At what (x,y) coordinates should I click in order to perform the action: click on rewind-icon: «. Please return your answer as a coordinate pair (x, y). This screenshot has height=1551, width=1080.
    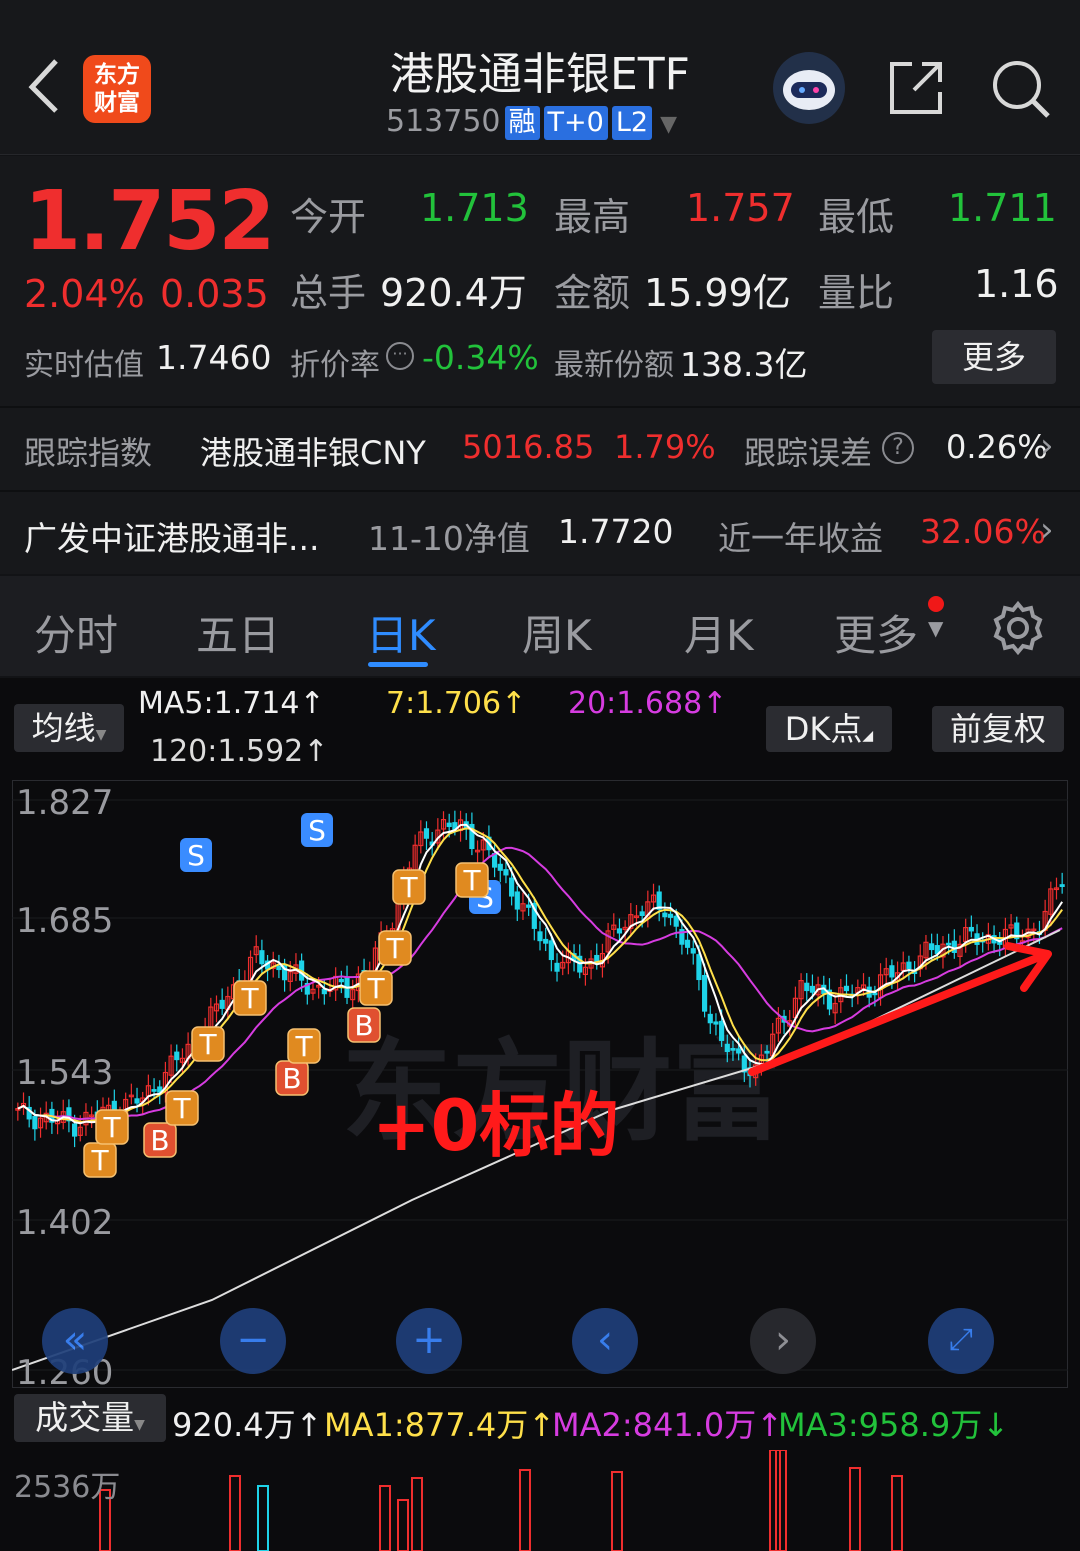
    Looking at the image, I should click on (75, 1341).